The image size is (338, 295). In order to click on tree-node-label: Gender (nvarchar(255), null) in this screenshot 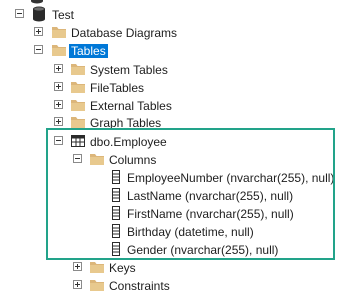, I will do `click(203, 250)`.